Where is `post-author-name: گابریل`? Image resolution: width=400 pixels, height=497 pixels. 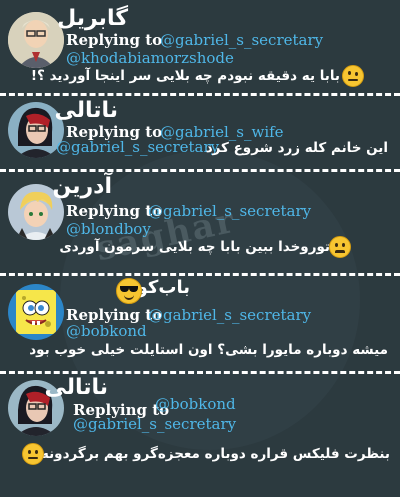
post-author-name: گابریل is located at coordinates (92, 18).